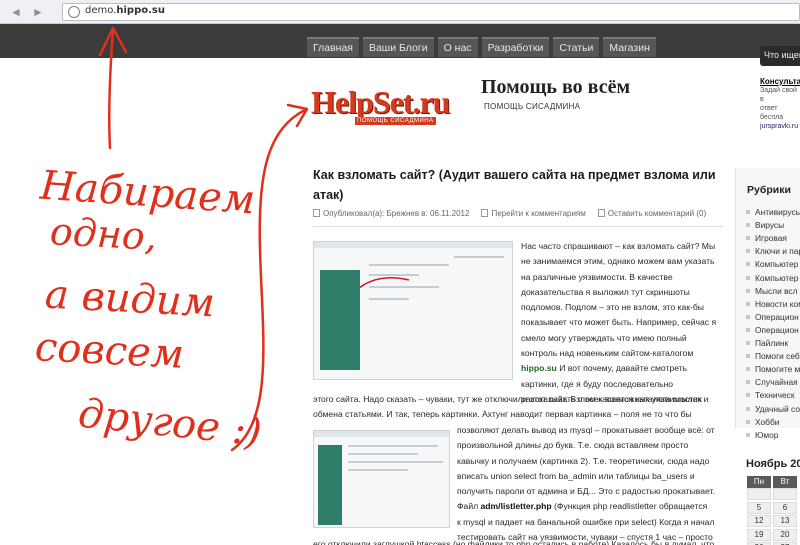 The image size is (800, 545). Describe the element at coordinates (103, 234) in the screenshot. I see `handwriting-line-2: одно,` at that location.